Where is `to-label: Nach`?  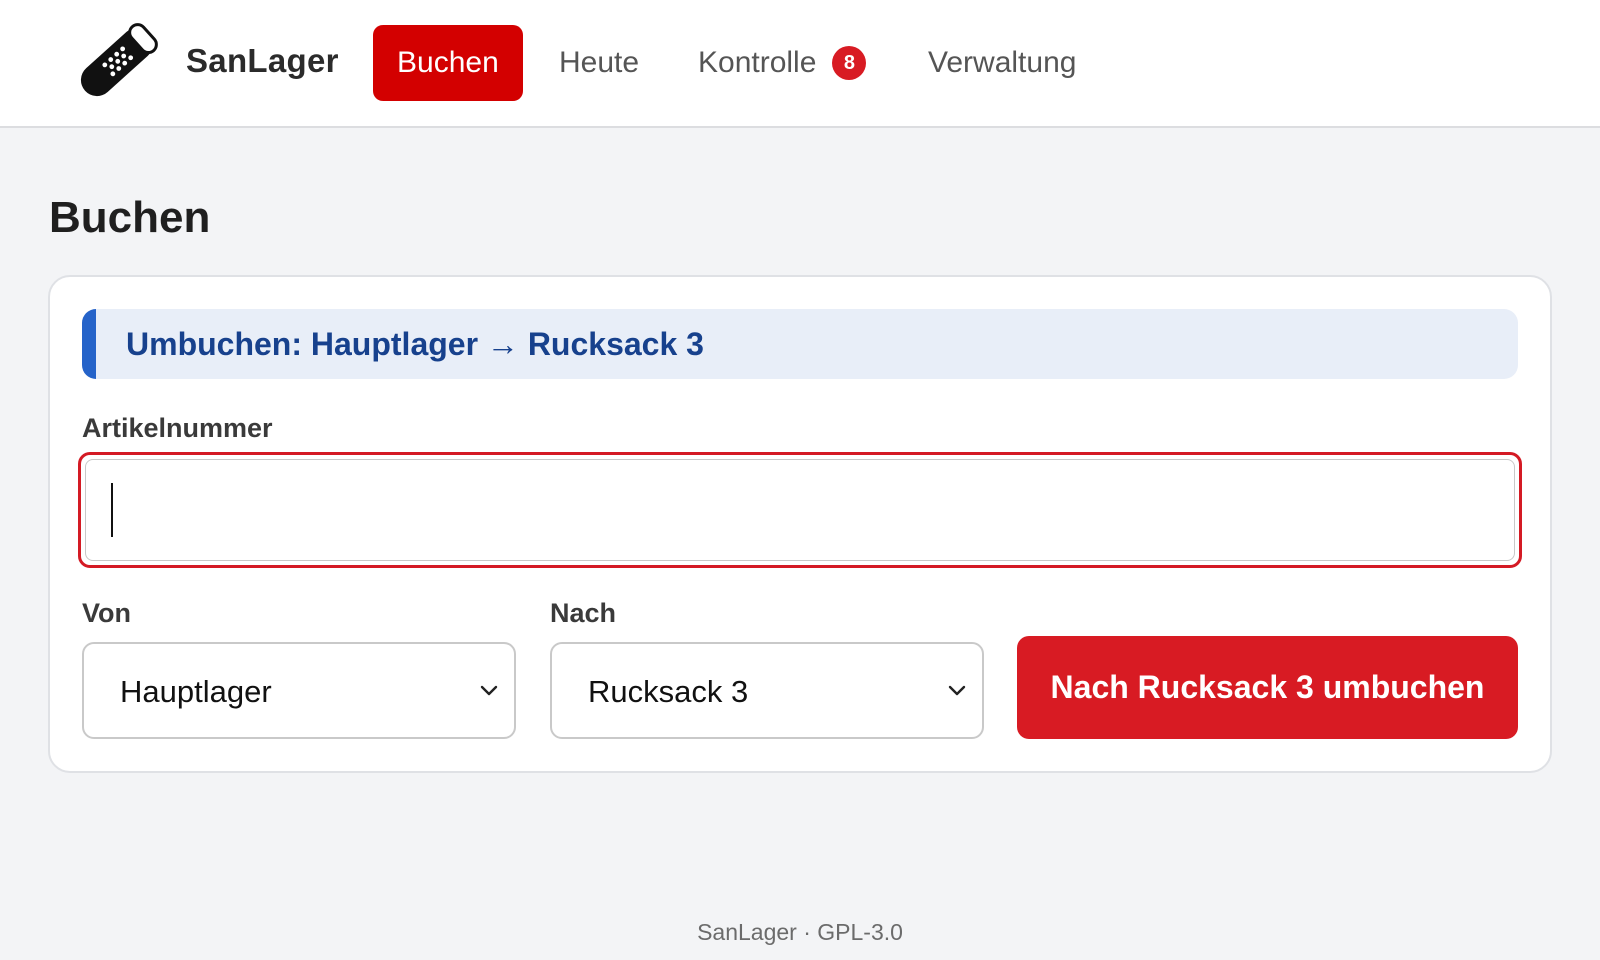
to-label: Nach is located at coordinates (583, 613).